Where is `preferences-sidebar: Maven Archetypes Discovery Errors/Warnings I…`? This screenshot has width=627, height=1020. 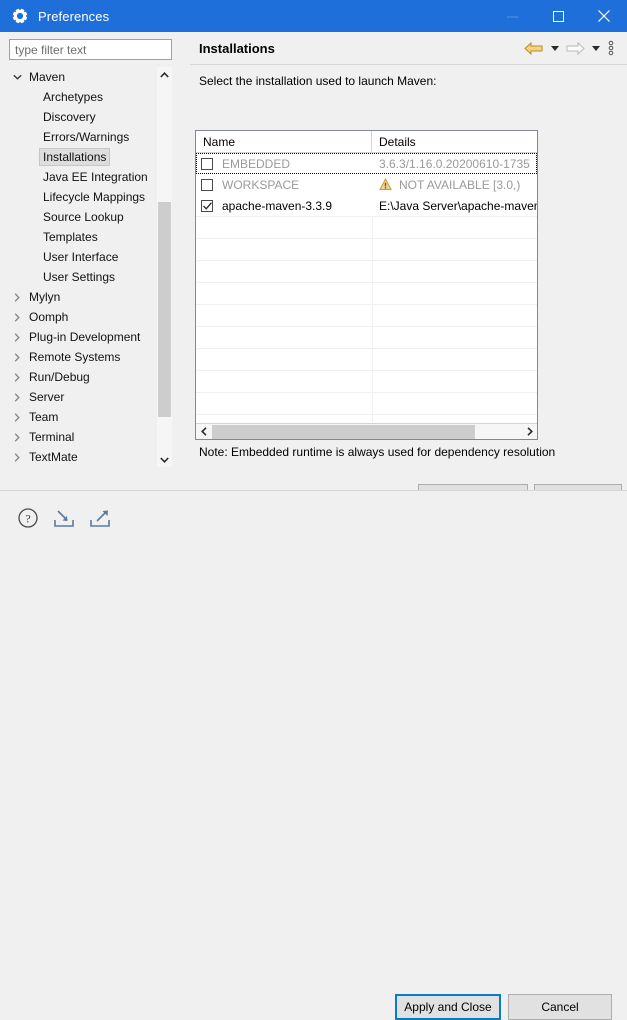
preferences-sidebar: Maven Archetypes Discovery Errors/Warnings I… is located at coordinates (95, 271).